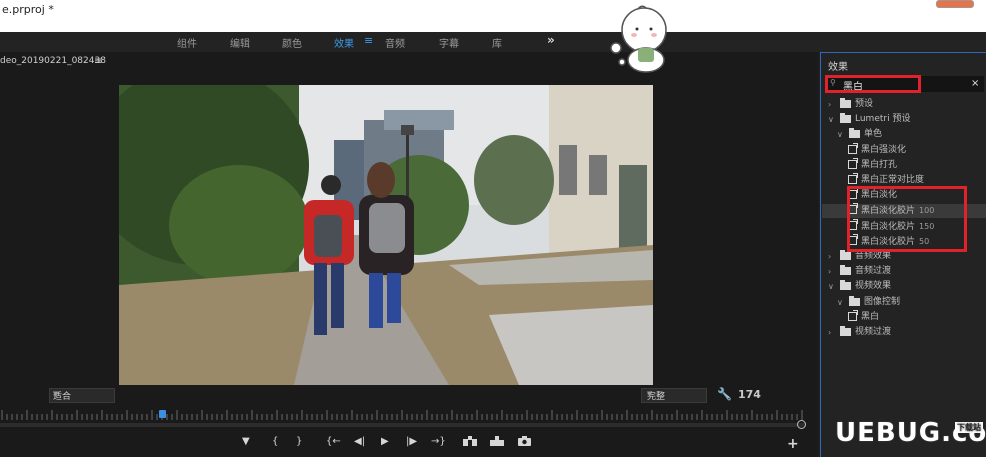 The image size is (986, 457). I want to click on zoom-end-handle, so click(801, 424).